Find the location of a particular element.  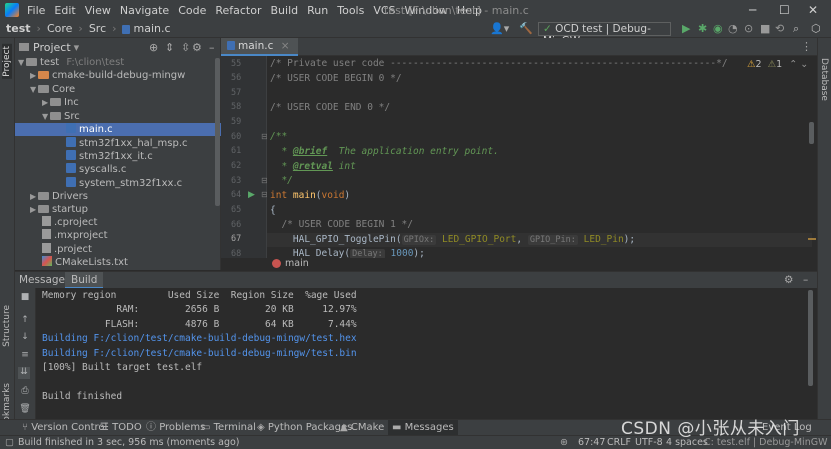

locate-icon: ⊕ is located at coordinates (153, 47).